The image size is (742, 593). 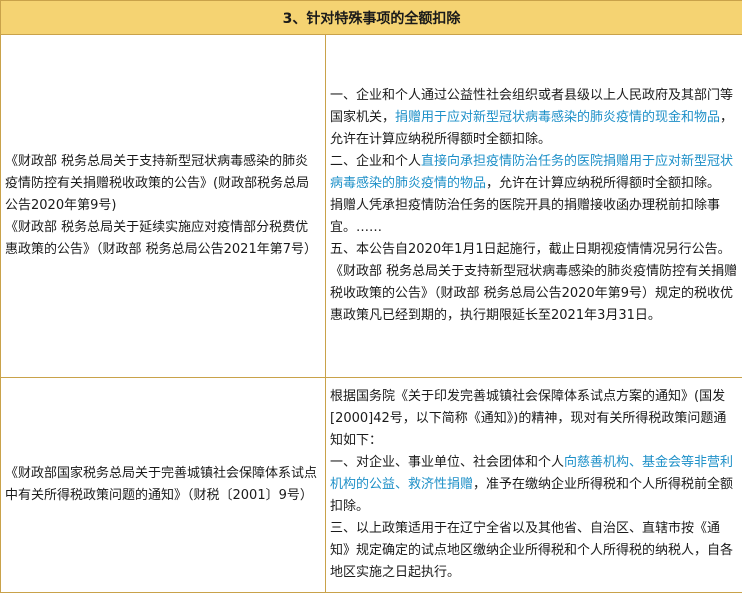 What do you see at coordinates (447, 462) in the screenshot?
I see `policy-text: 一、对企业、事业单位、社会团体和个人` at bounding box center [447, 462].